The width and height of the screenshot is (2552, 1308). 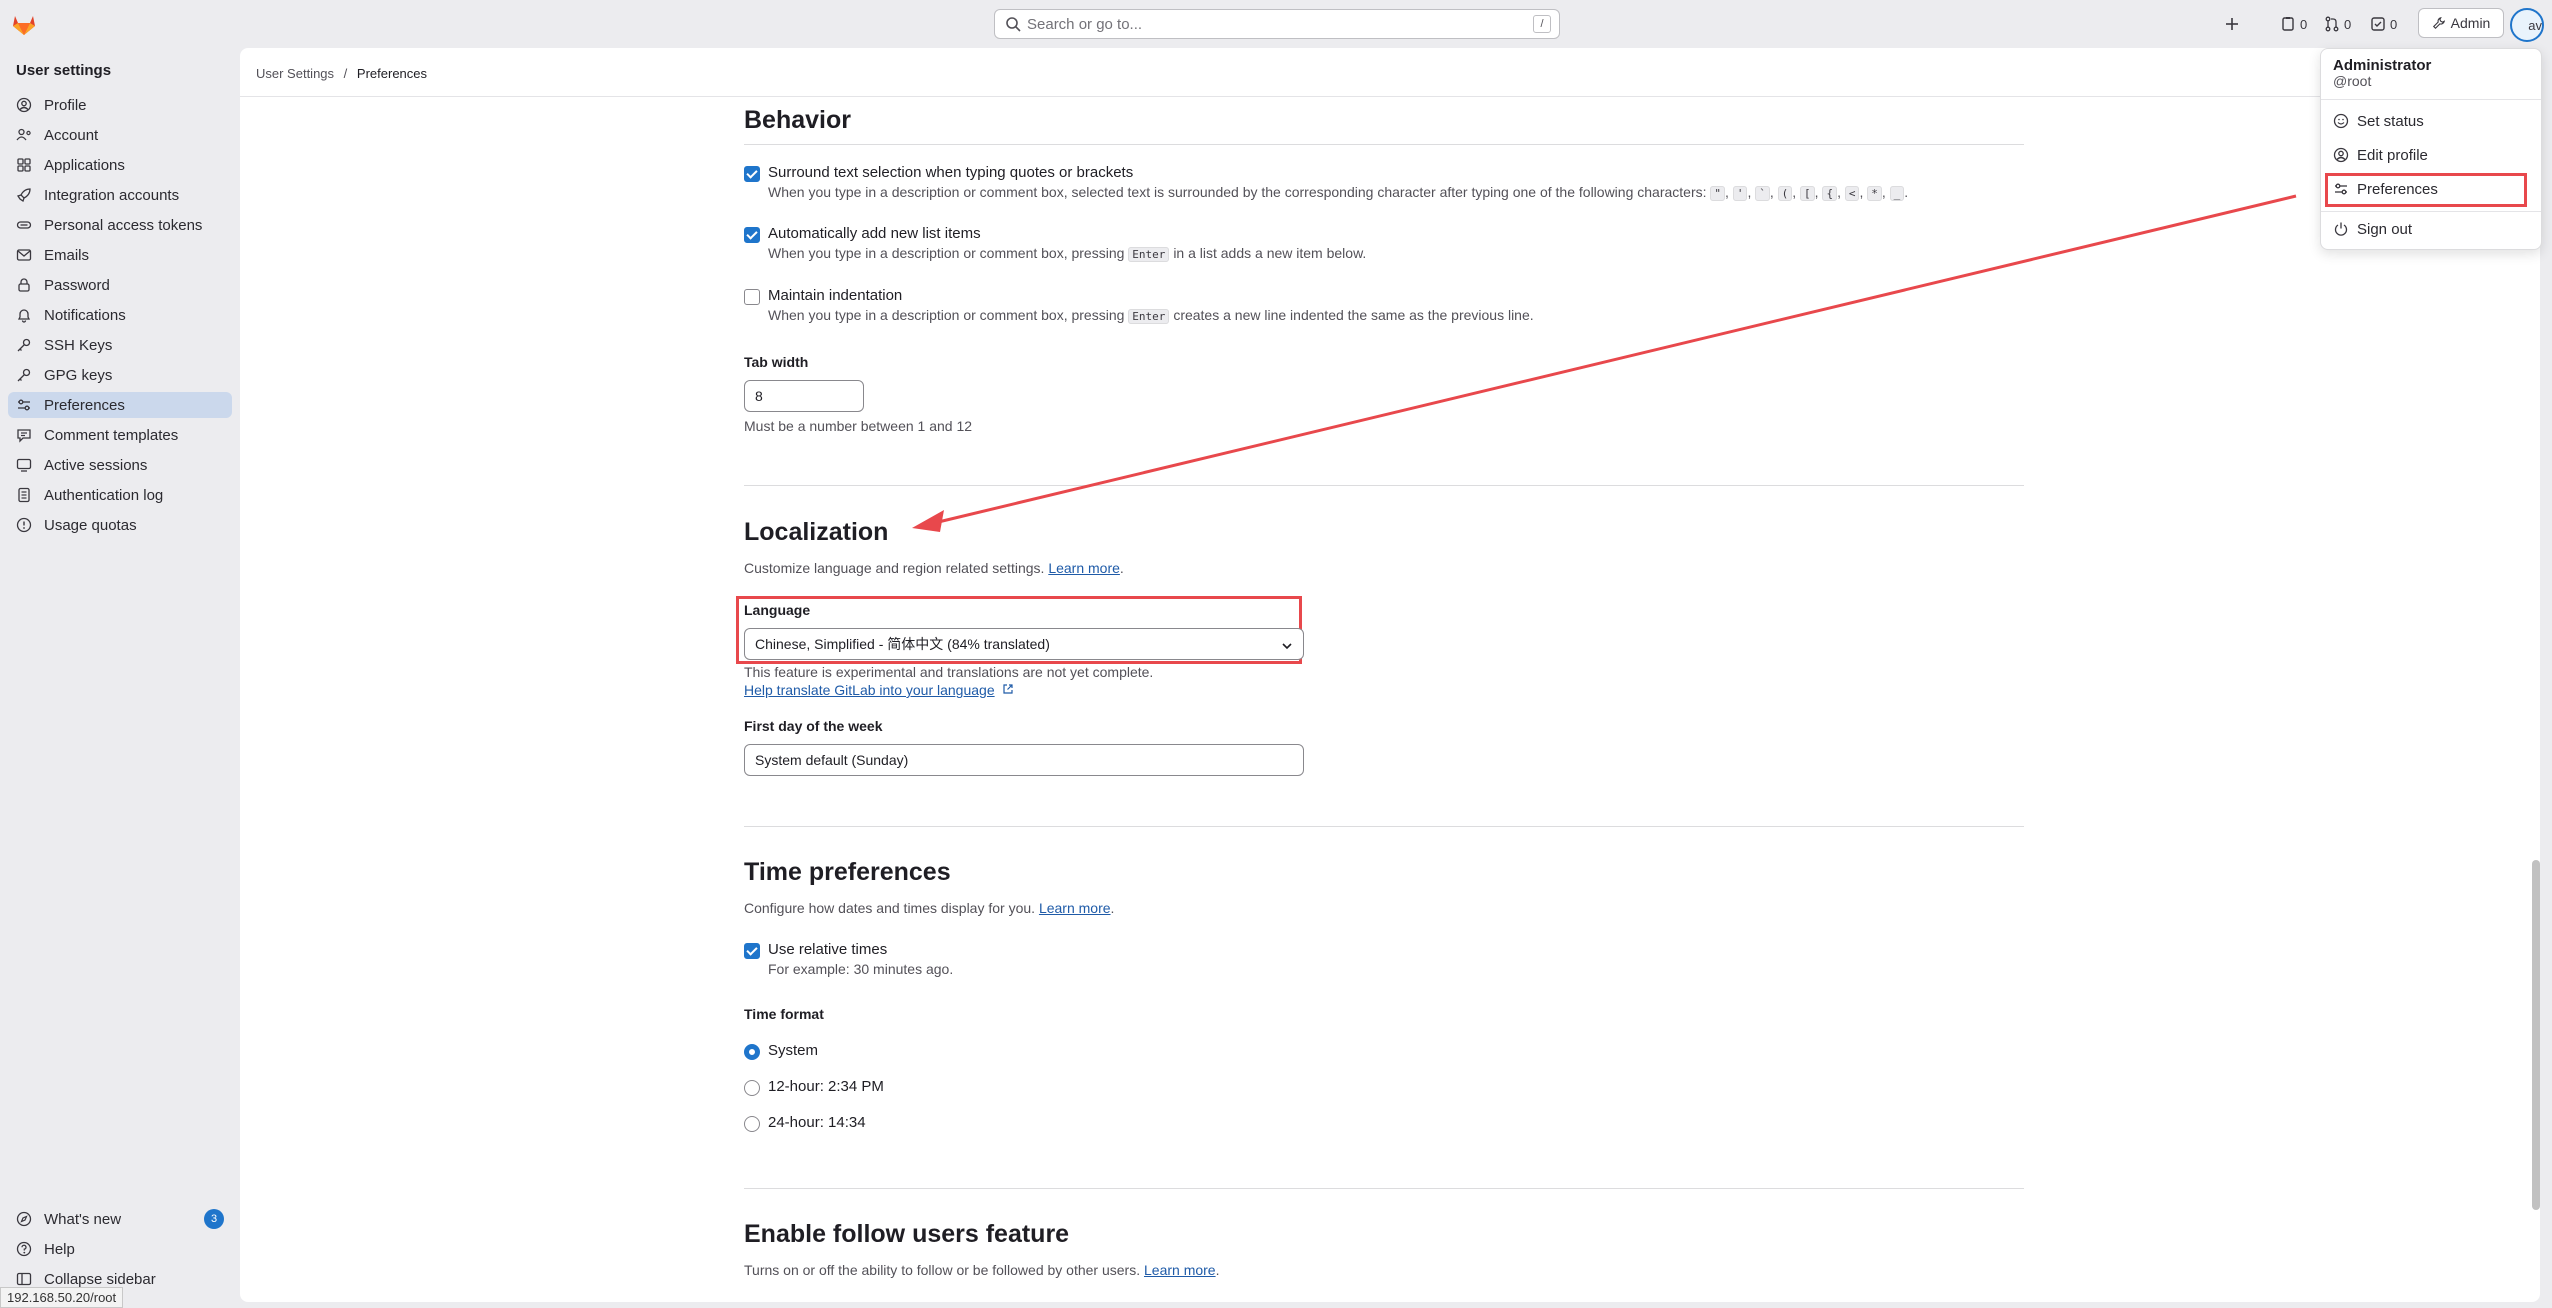 I want to click on highlight-box-preferences, so click(x=2426, y=190).